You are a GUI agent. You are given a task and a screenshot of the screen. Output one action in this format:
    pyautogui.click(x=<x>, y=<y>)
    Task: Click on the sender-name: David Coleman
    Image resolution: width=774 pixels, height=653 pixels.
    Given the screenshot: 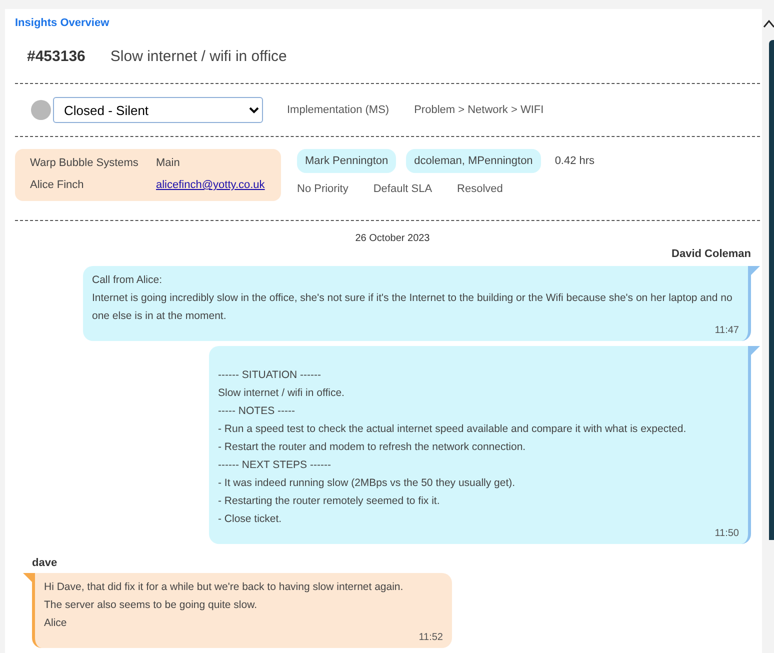 What is the action you would take?
    pyautogui.click(x=711, y=254)
    